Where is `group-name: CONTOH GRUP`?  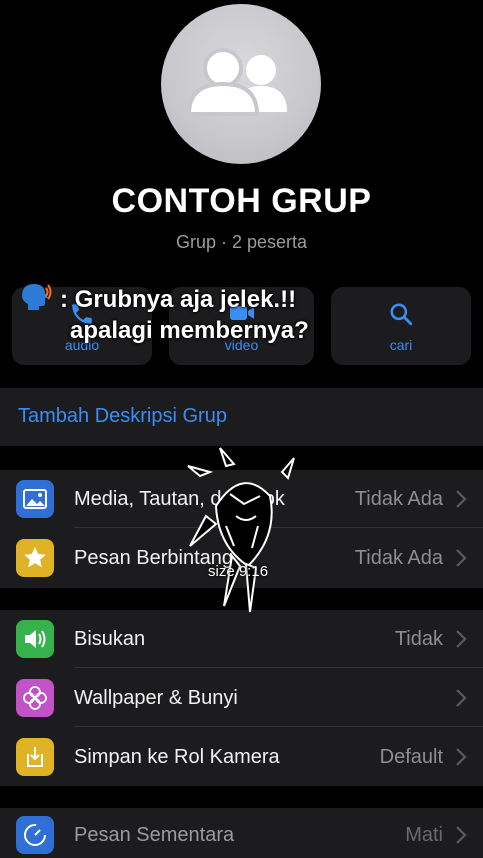 group-name: CONTOH GRUP is located at coordinates (241, 201).